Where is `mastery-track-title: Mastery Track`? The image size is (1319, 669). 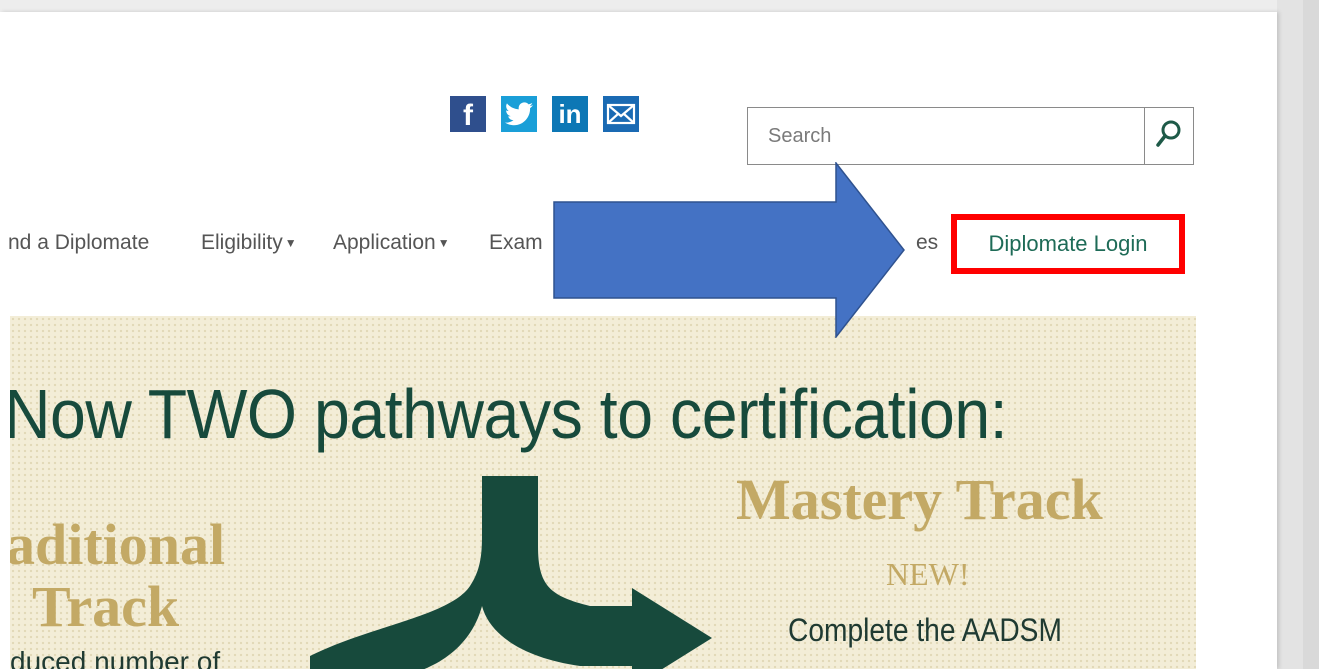 mastery-track-title: Mastery Track is located at coordinates (919, 499).